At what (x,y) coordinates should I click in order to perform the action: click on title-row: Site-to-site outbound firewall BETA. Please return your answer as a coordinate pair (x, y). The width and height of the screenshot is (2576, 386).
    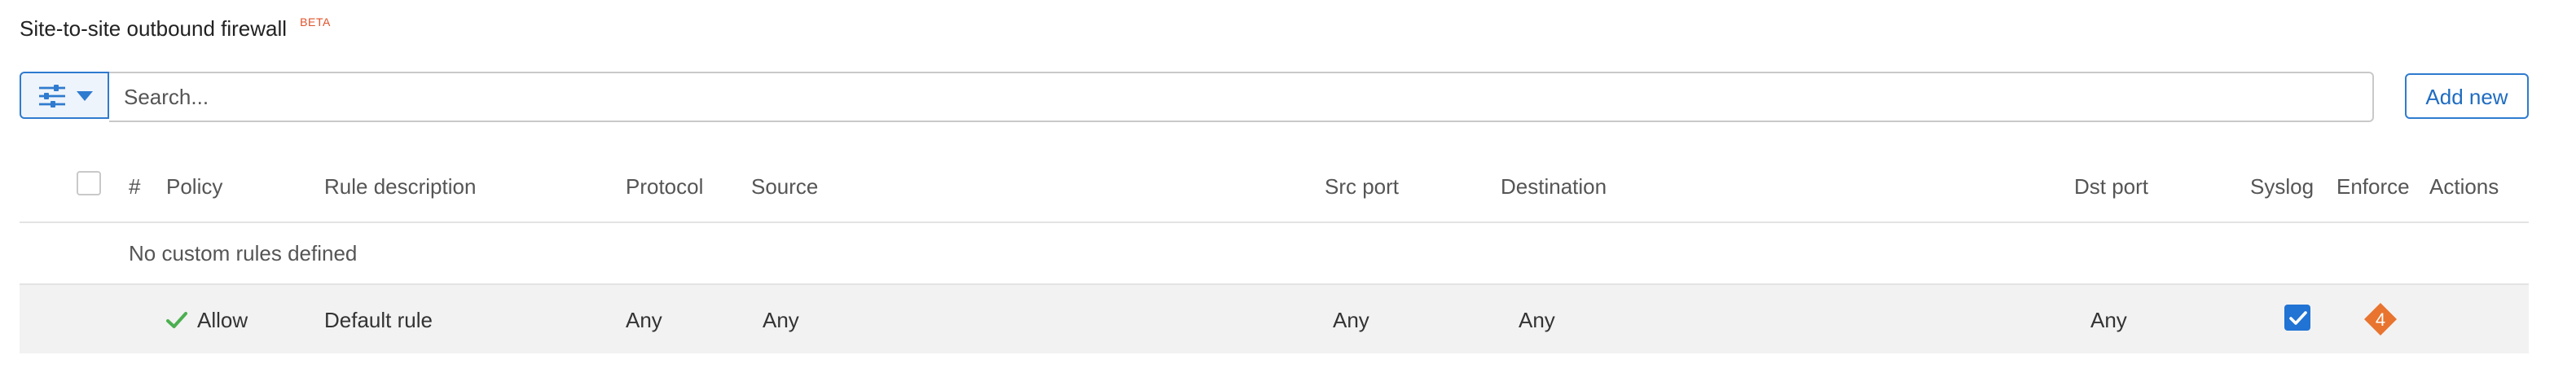
    Looking at the image, I should click on (175, 28).